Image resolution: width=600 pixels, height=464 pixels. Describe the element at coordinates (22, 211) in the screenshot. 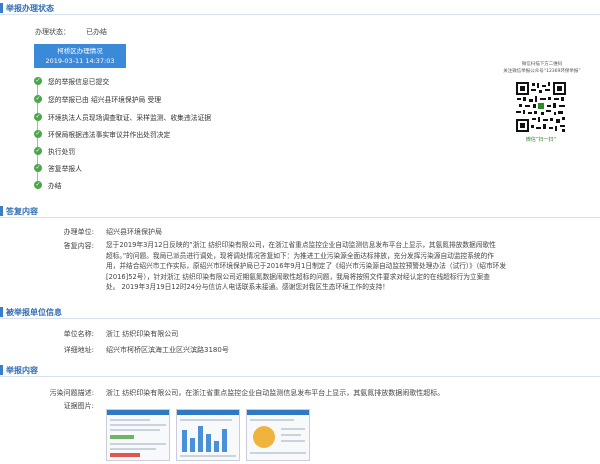

I see `section-reply-title: 答复内容` at that location.